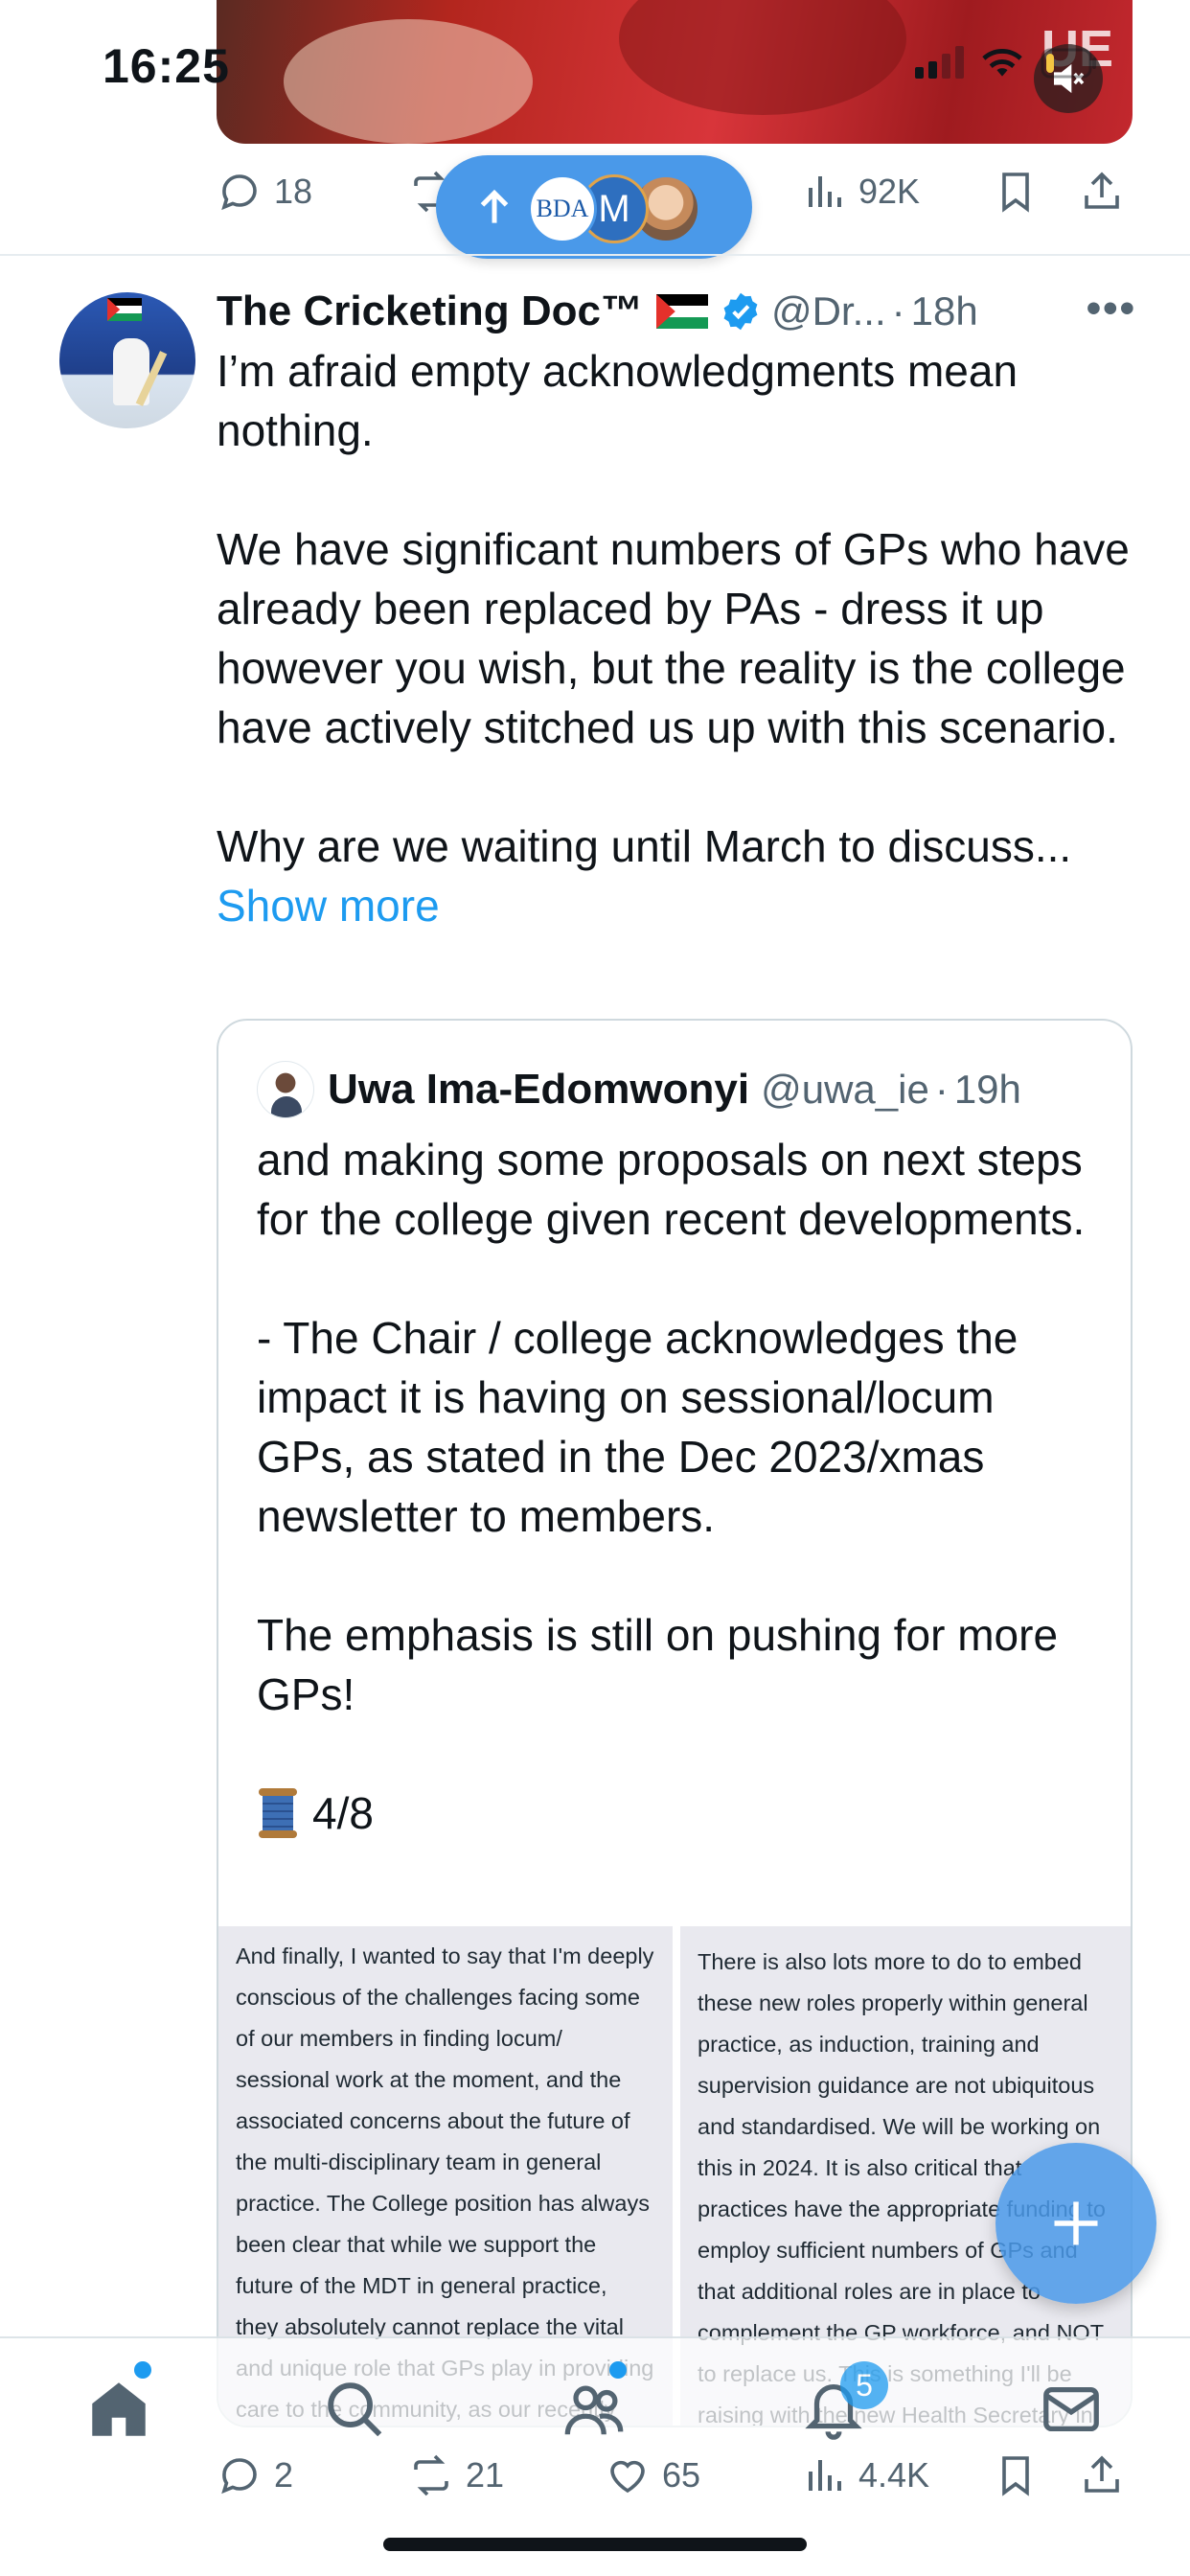 This screenshot has width=1190, height=2576. Describe the element at coordinates (845, 1089) in the screenshot. I see `handle: @uwa_ie` at that location.